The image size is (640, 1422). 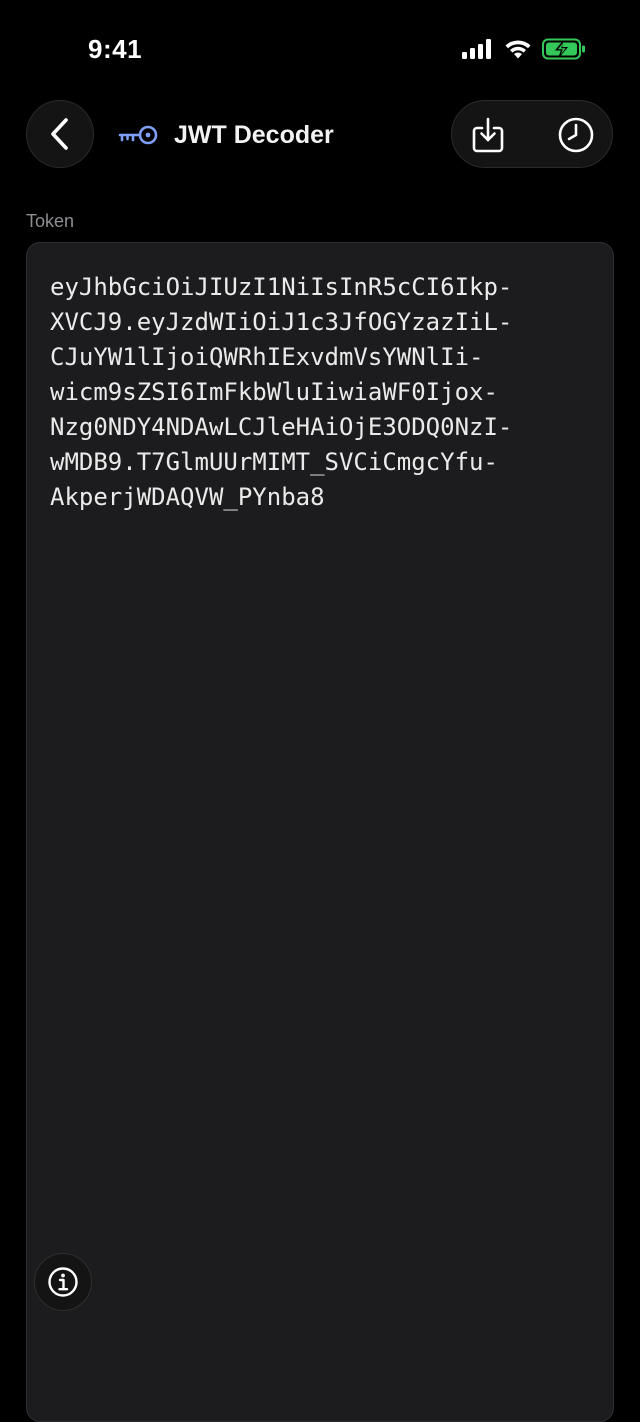 I want to click on token-line: CJuYW1lIjoiQWRhIExvdmVsYWNlIi-, so click(x=267, y=357).